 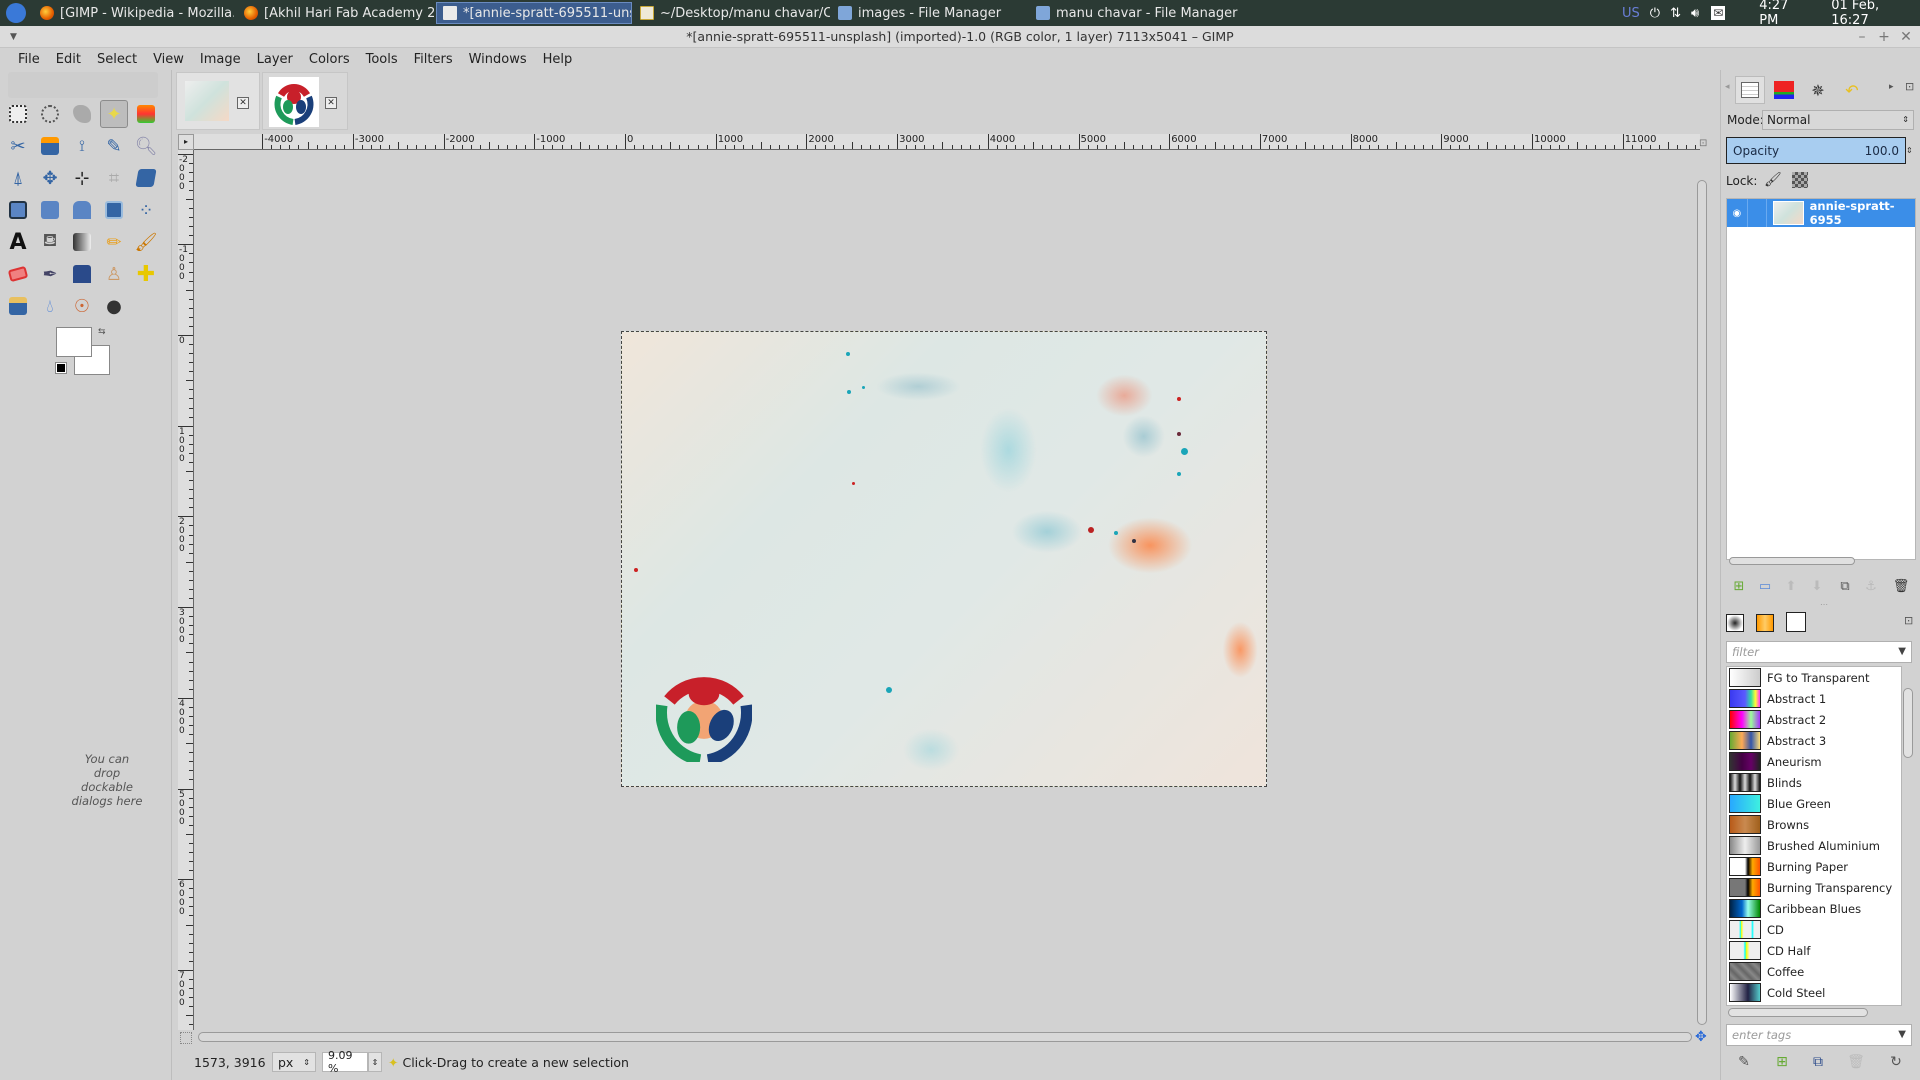 I want to click on rotate-icon, so click(x=18, y=210).